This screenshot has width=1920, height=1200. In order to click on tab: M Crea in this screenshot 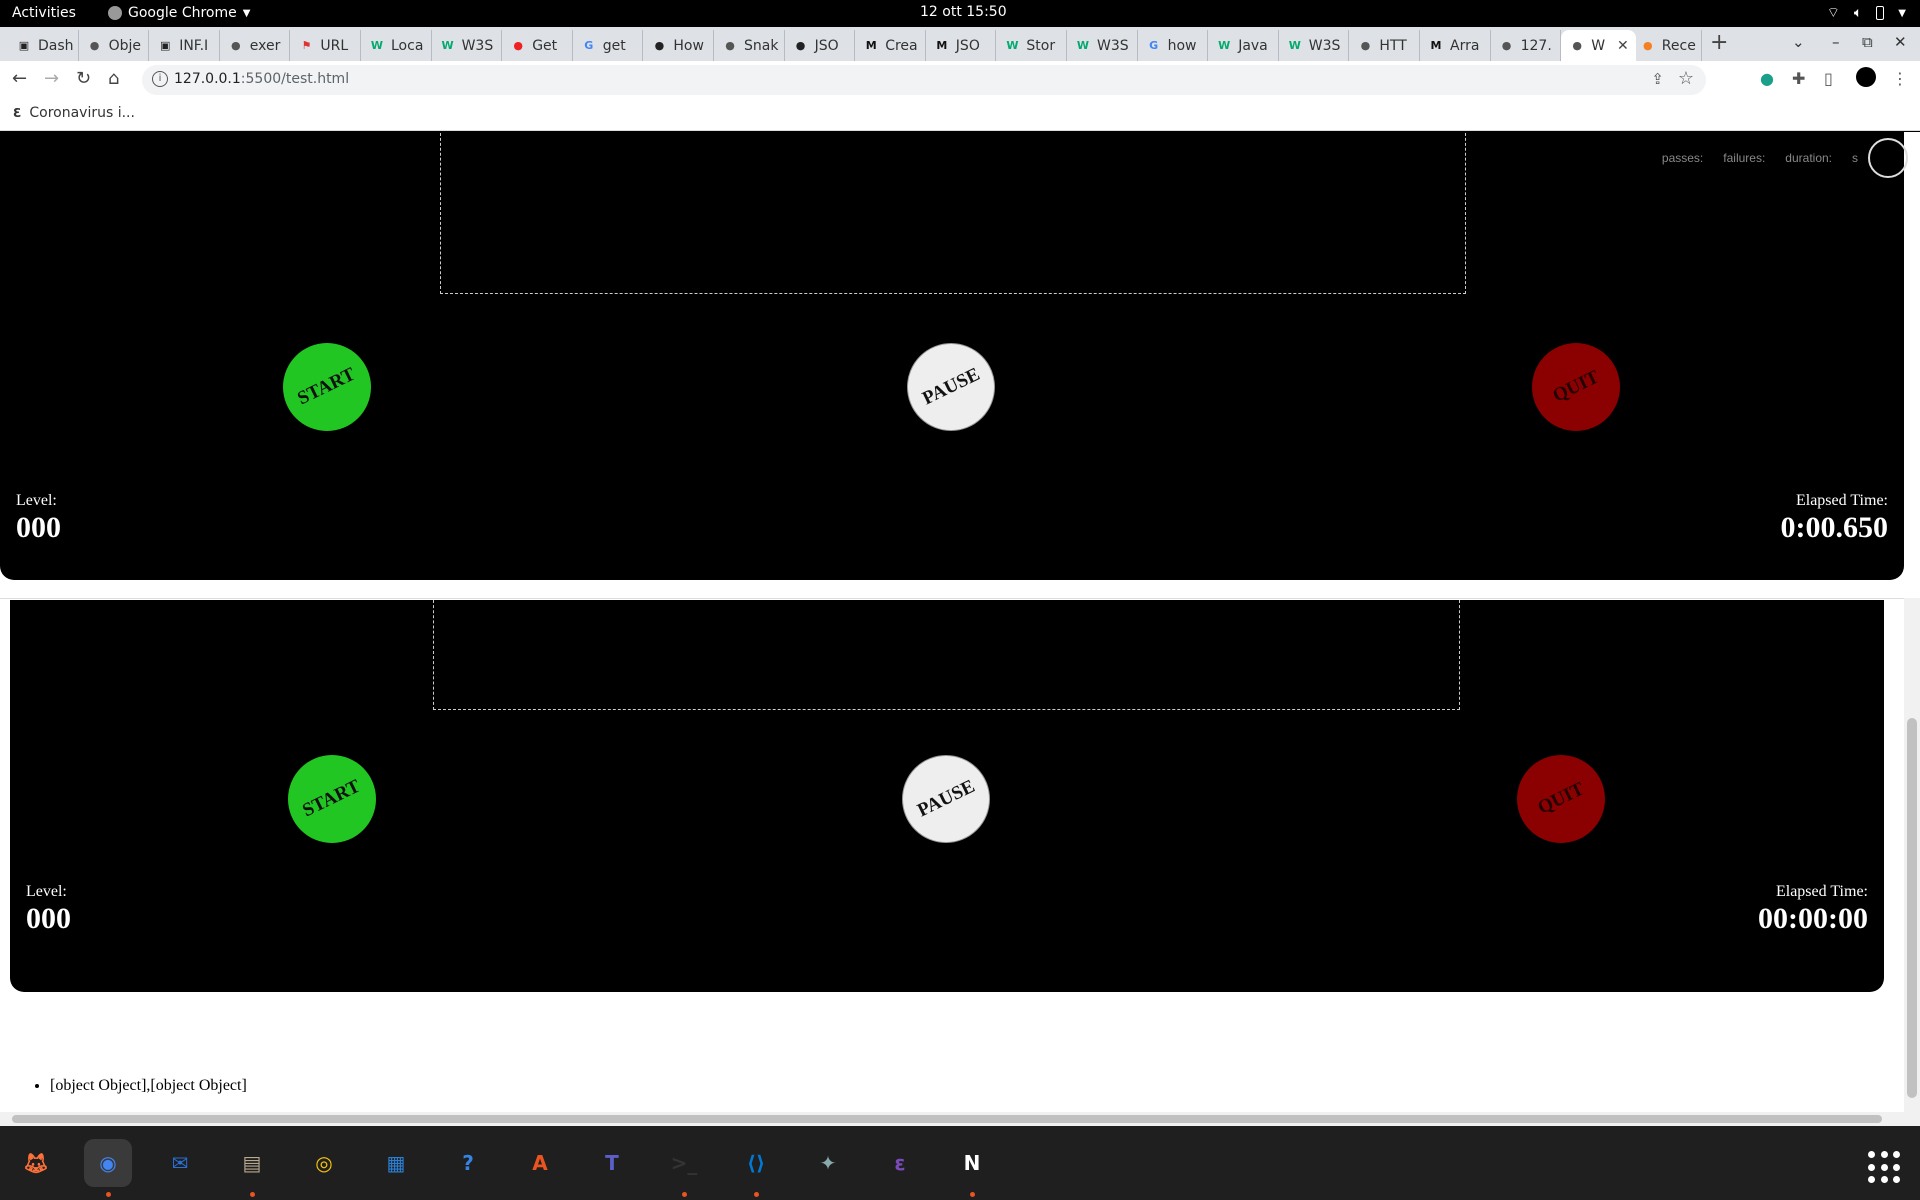, I will do `click(890, 45)`.